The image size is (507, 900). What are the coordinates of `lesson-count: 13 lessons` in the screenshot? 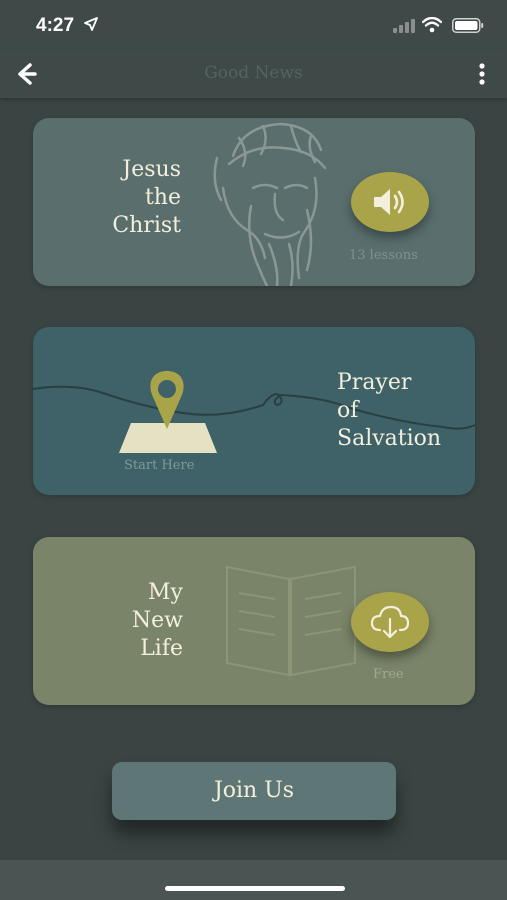 It's located at (383, 255).